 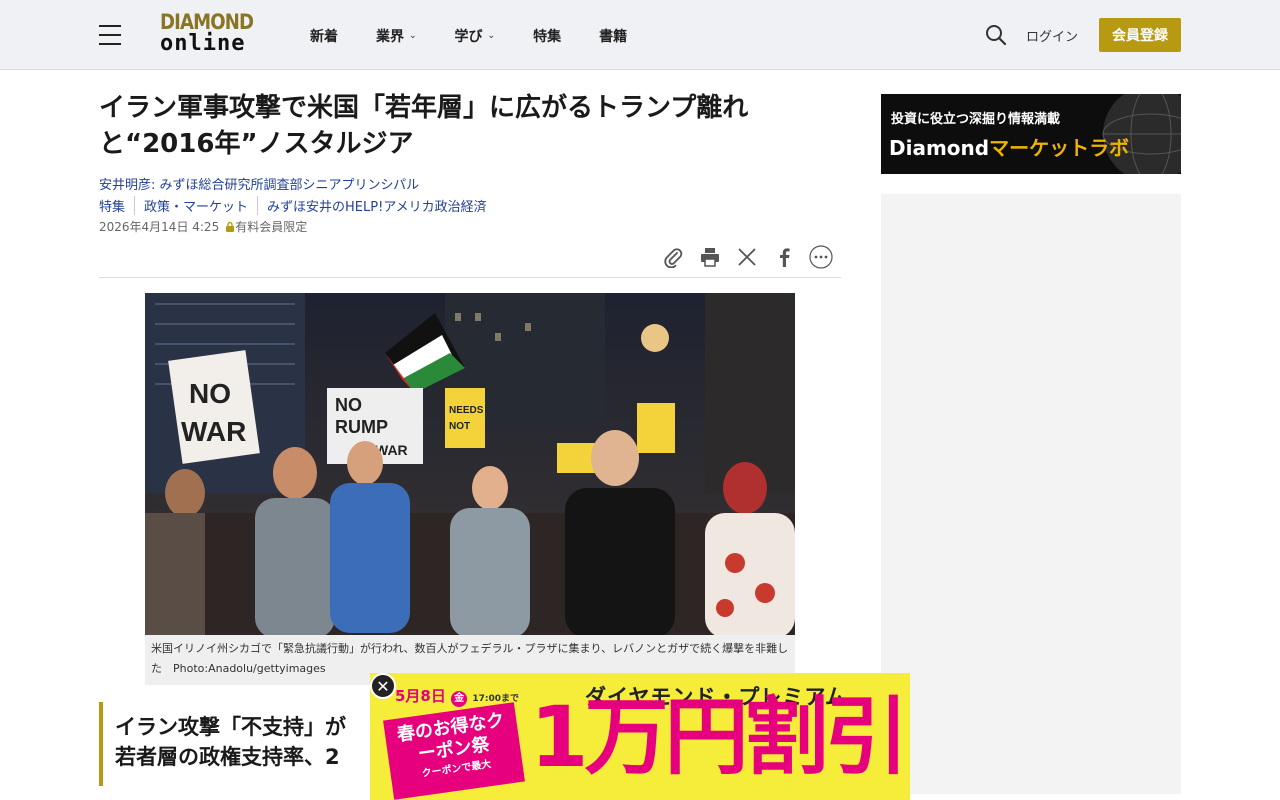 What do you see at coordinates (976, 119) in the screenshot?
I see `banner-tagline: 投資に役立つ深掘り情報満載` at bounding box center [976, 119].